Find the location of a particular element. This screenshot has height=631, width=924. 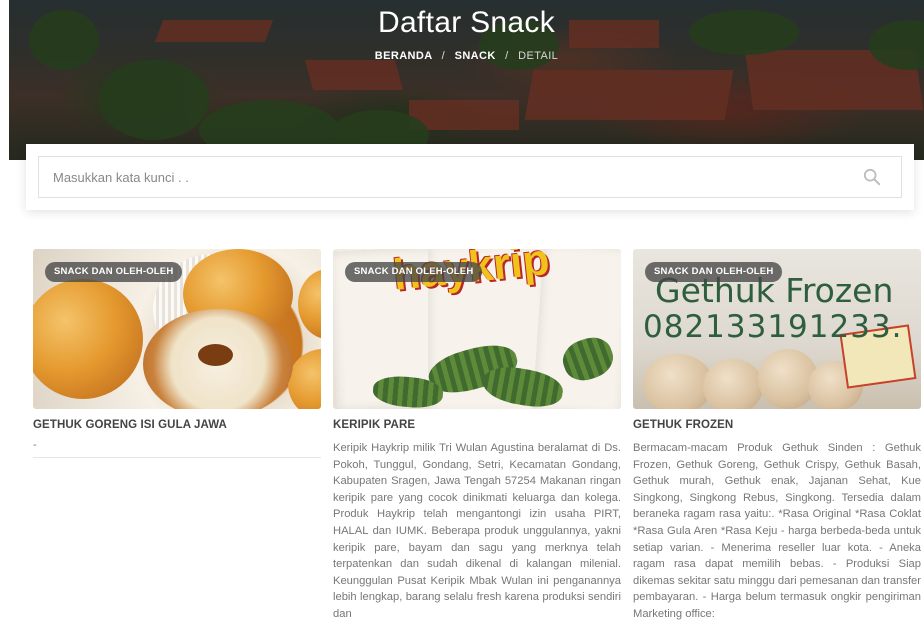

search-box is located at coordinates (470, 177).